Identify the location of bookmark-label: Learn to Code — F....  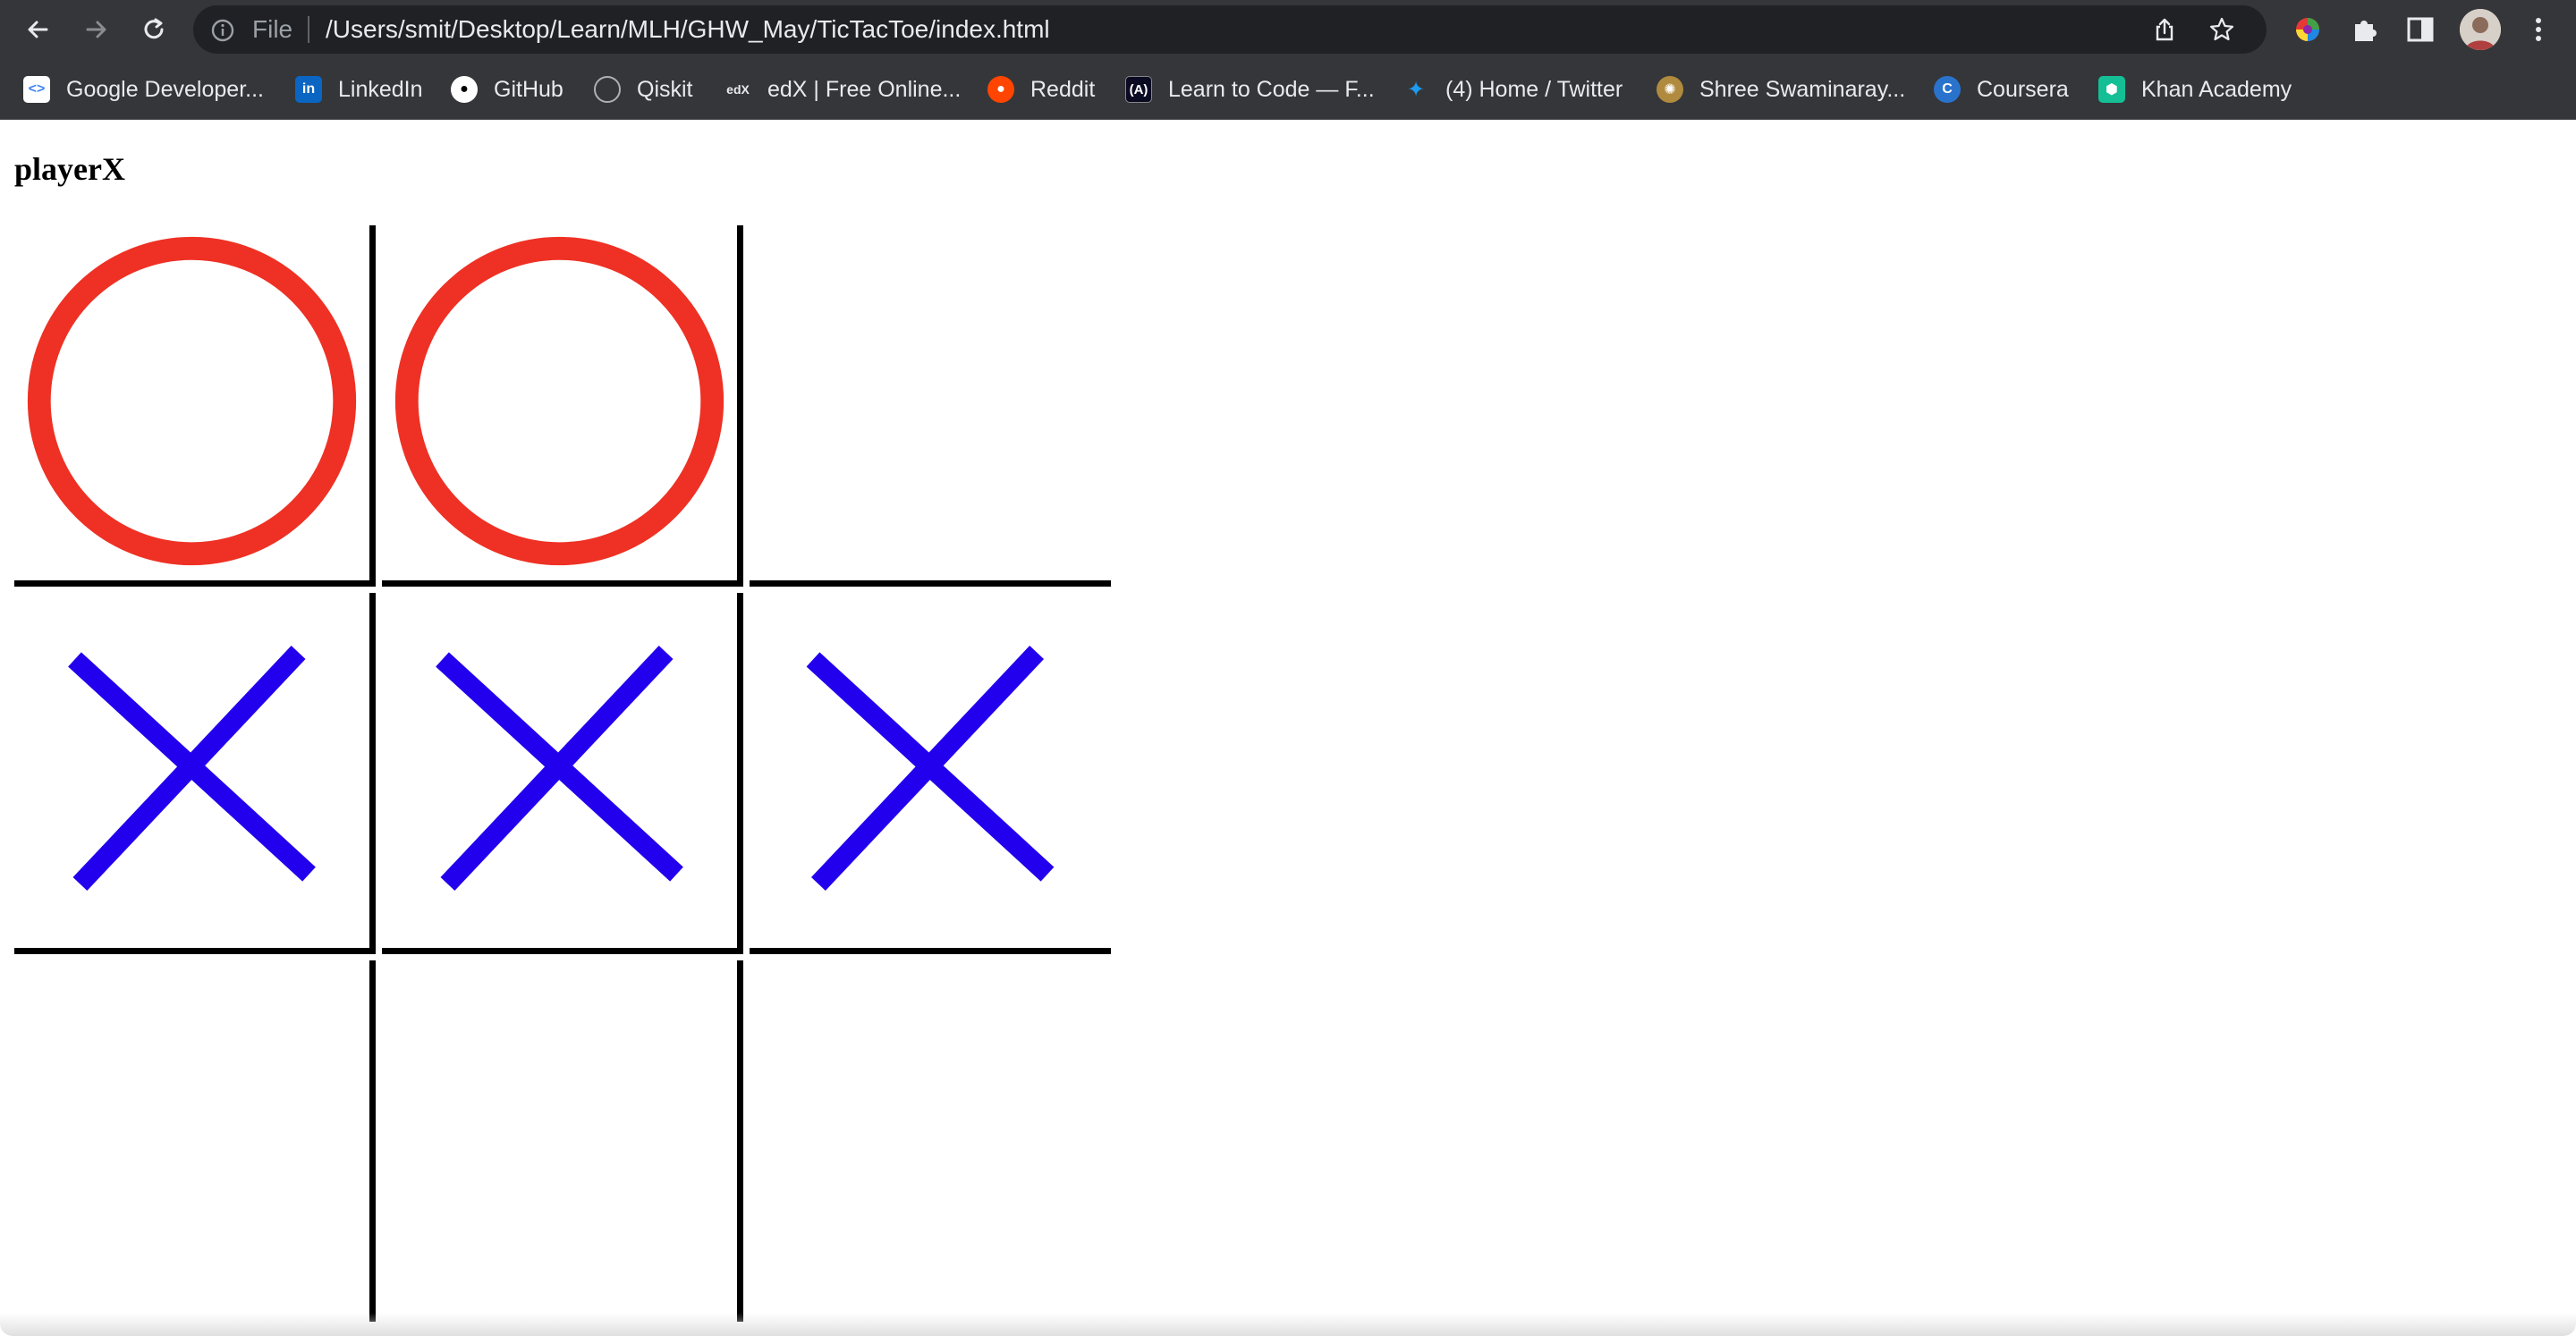
(1271, 89).